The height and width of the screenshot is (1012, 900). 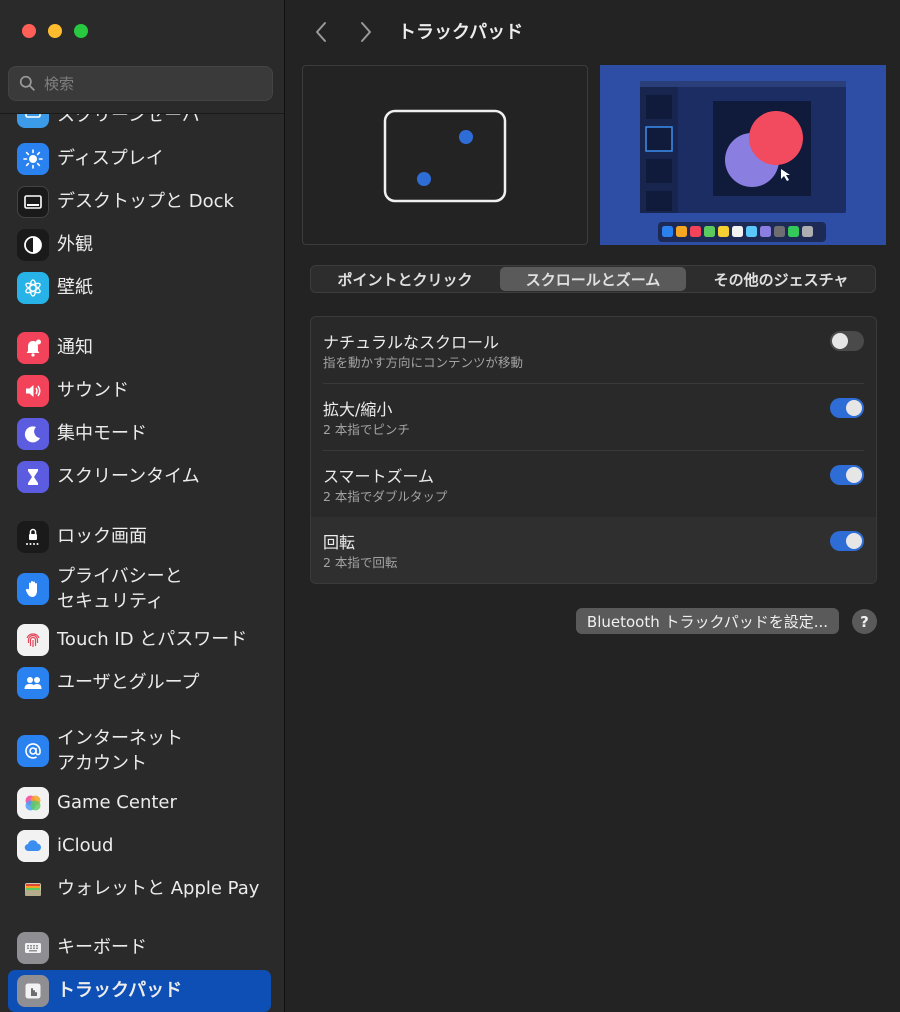 What do you see at coordinates (81, 31) in the screenshot?
I see `zoom-window-button` at bounding box center [81, 31].